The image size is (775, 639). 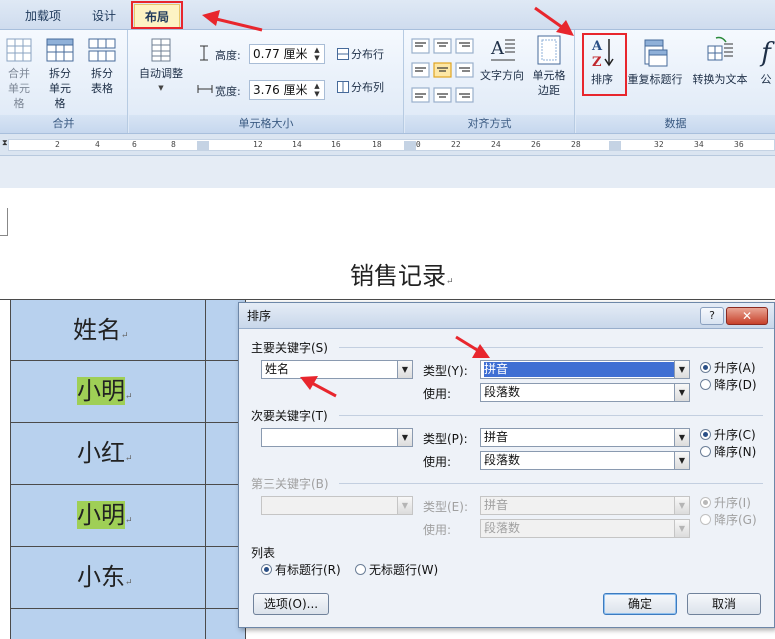 What do you see at coordinates (323, 389) in the screenshot?
I see `arrow-to-primary-key` at bounding box center [323, 389].